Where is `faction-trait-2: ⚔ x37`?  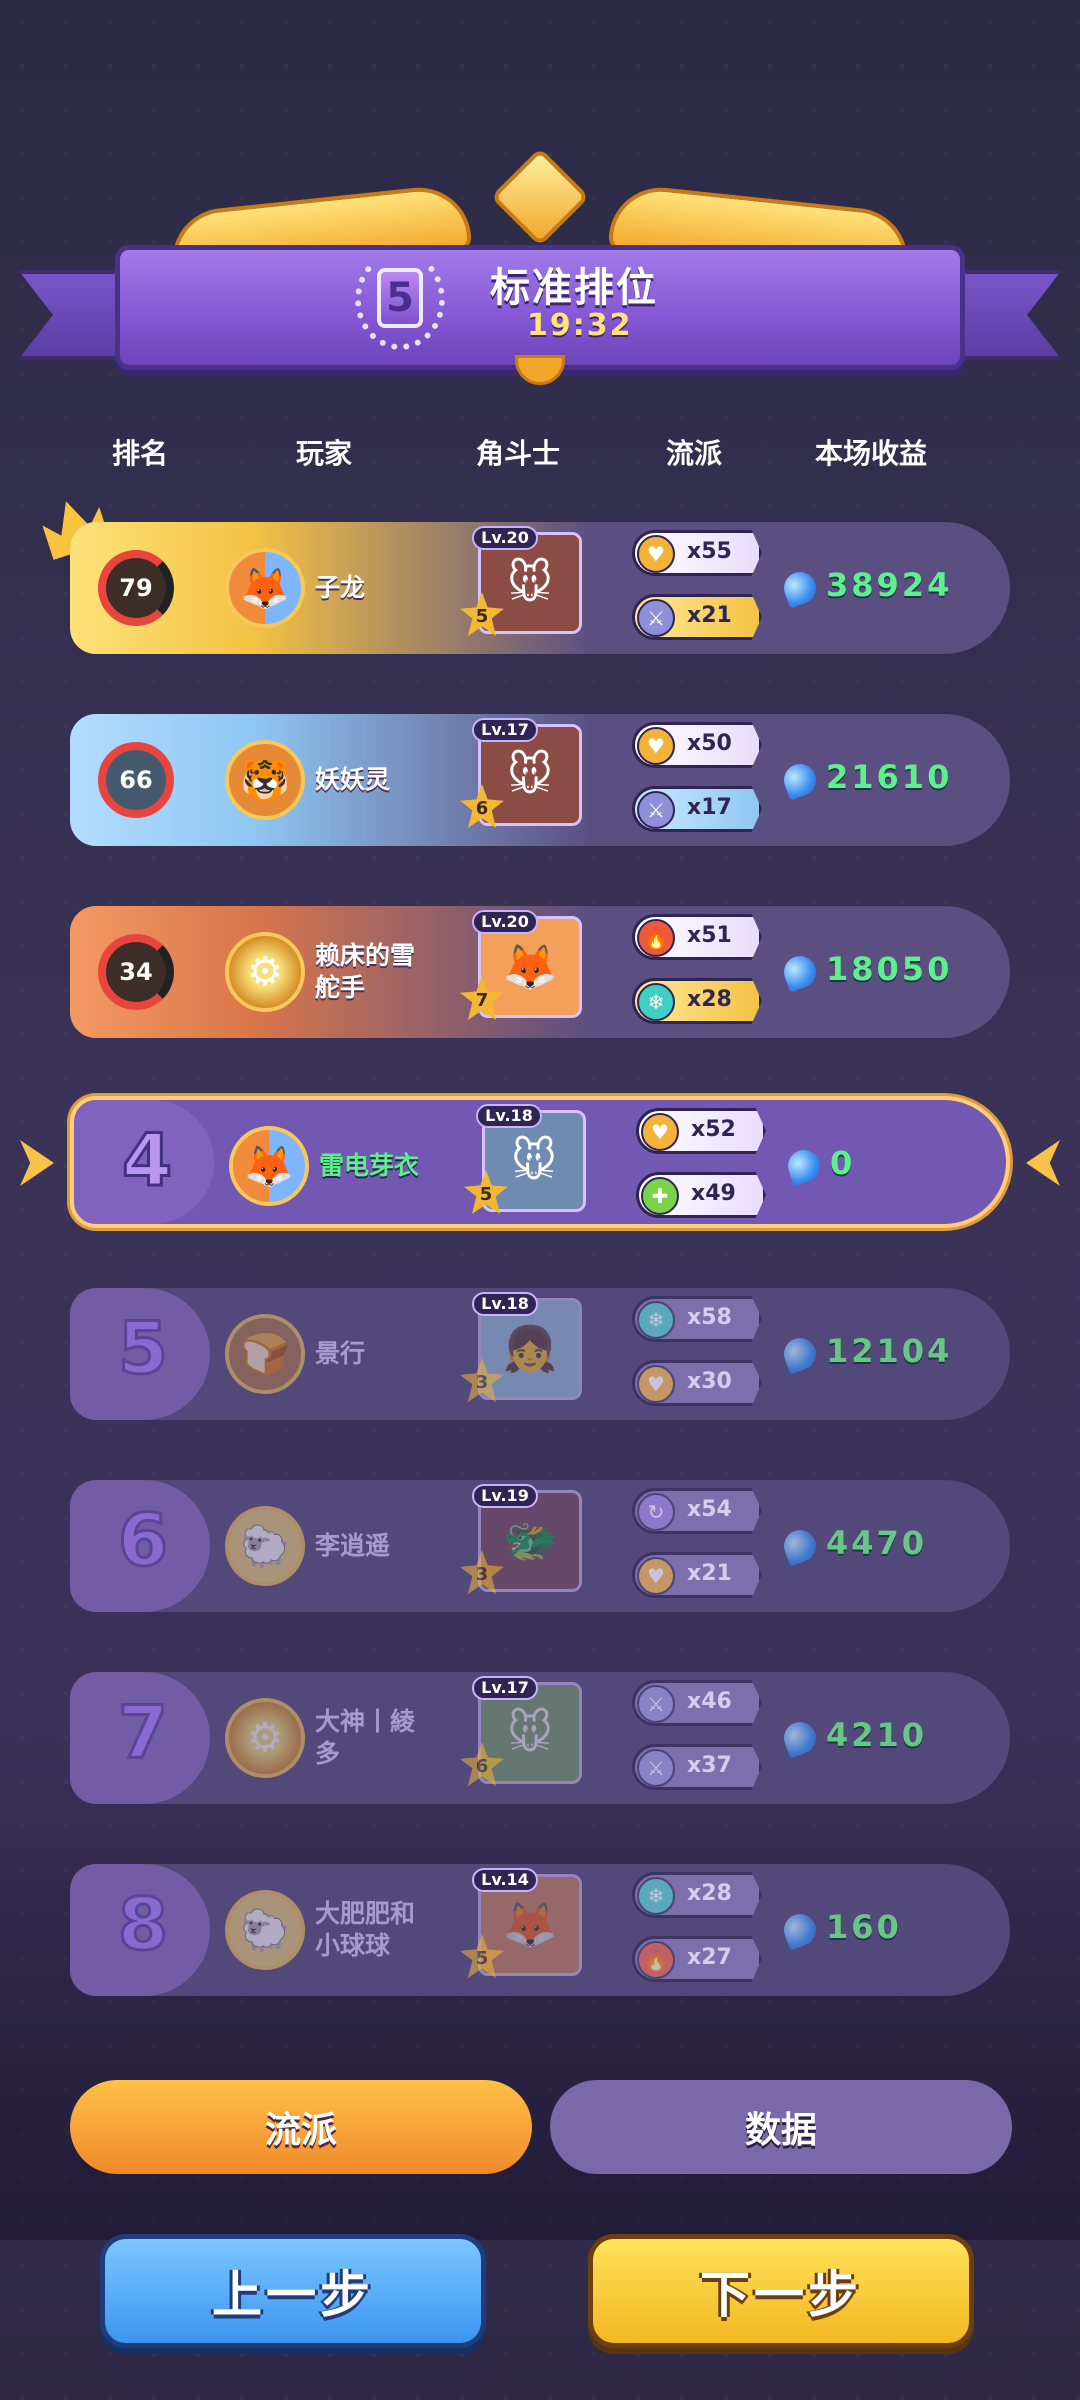 faction-trait-2: ⚔ x37 is located at coordinates (697, 1767).